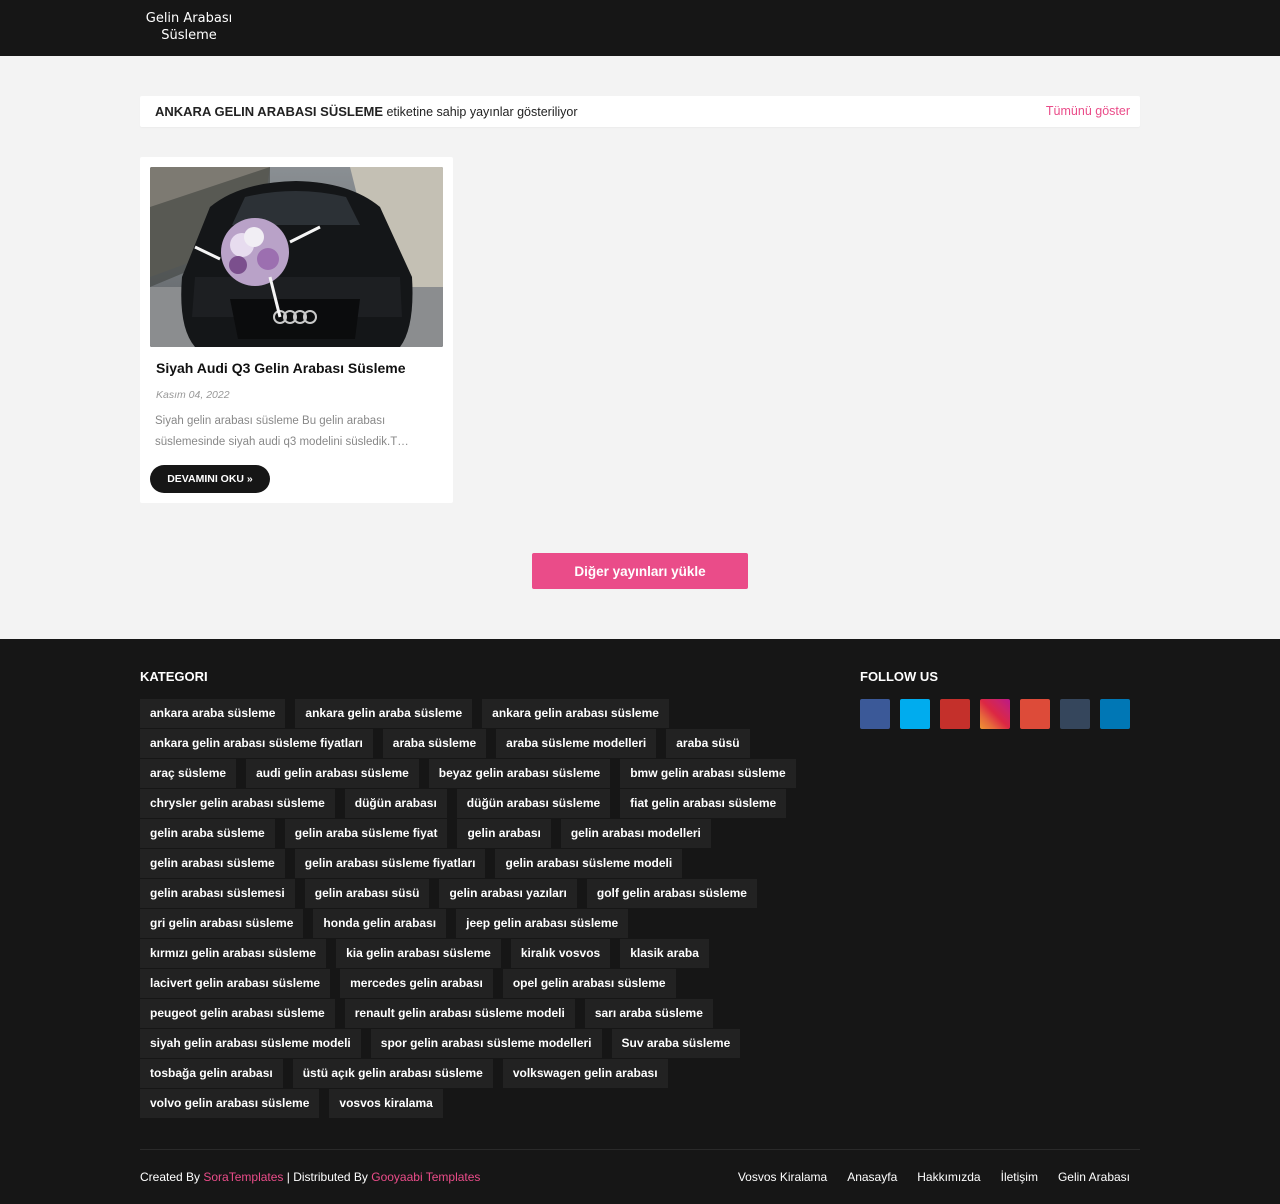 The width and height of the screenshot is (1280, 1204). I want to click on distributor-link: Gooyaabi Templates, so click(425, 1177).